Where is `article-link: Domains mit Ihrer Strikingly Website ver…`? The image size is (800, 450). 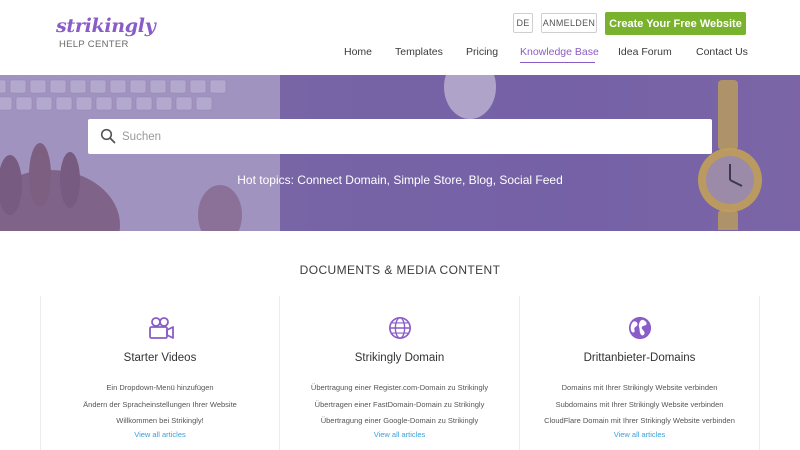 article-link: Domains mit Ihrer Strikingly Website ver… is located at coordinates (639, 388).